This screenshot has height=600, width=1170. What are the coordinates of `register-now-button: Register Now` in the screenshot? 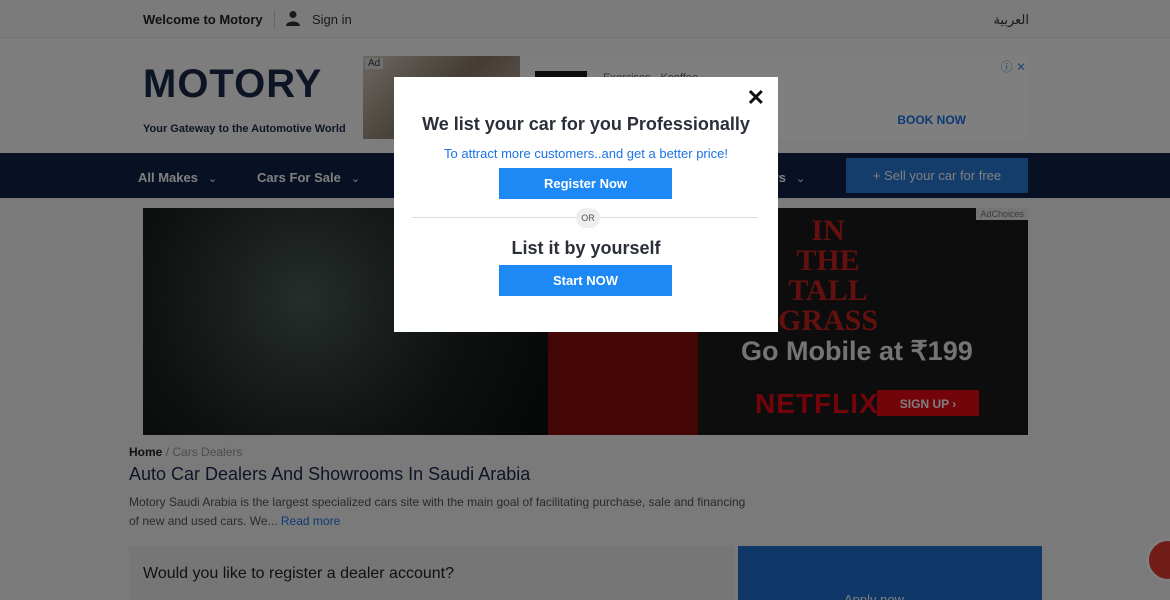 It's located at (585, 183).